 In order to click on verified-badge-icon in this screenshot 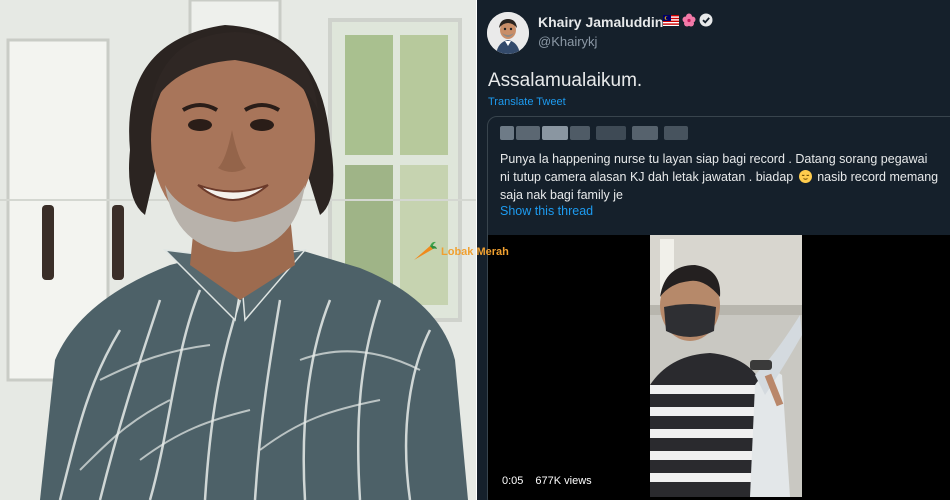, I will do `click(706, 20)`.